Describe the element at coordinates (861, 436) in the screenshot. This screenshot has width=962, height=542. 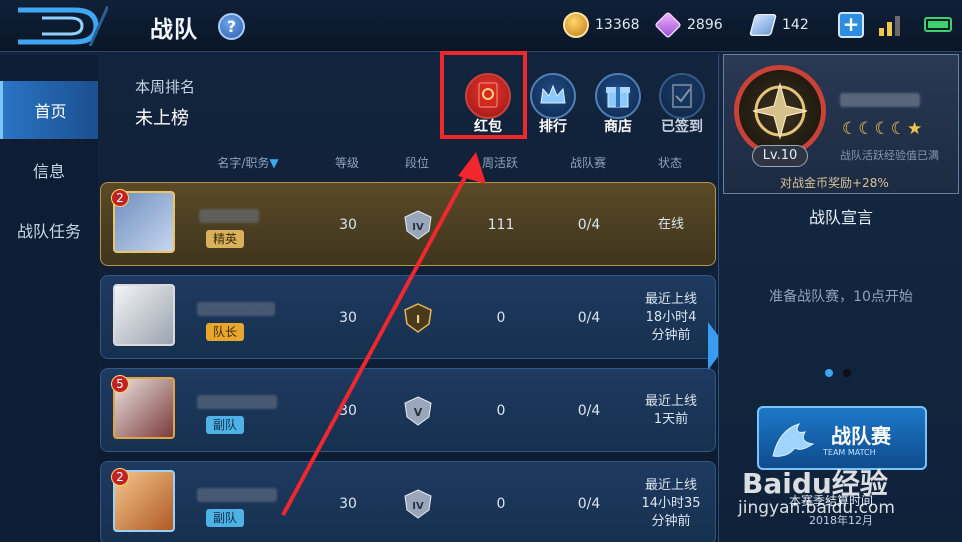
I see `team-match-label: 战队赛` at that location.